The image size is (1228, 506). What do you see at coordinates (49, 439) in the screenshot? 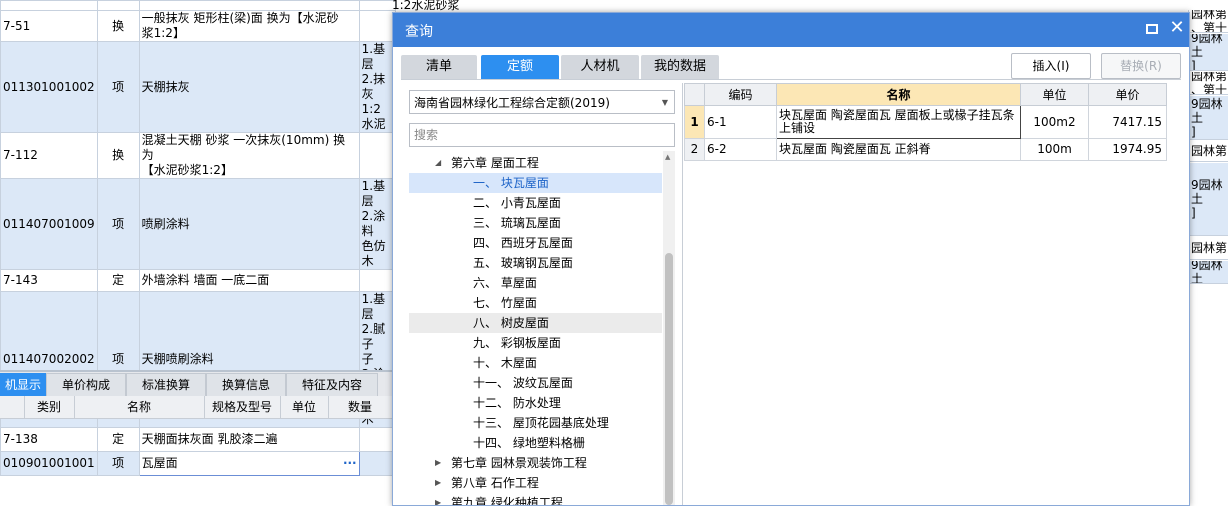
I see `cell-code: 7-138` at bounding box center [49, 439].